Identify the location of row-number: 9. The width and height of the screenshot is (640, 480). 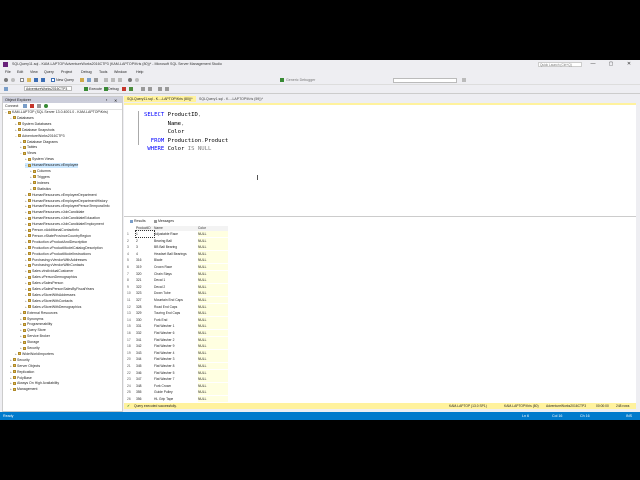
(131, 287).